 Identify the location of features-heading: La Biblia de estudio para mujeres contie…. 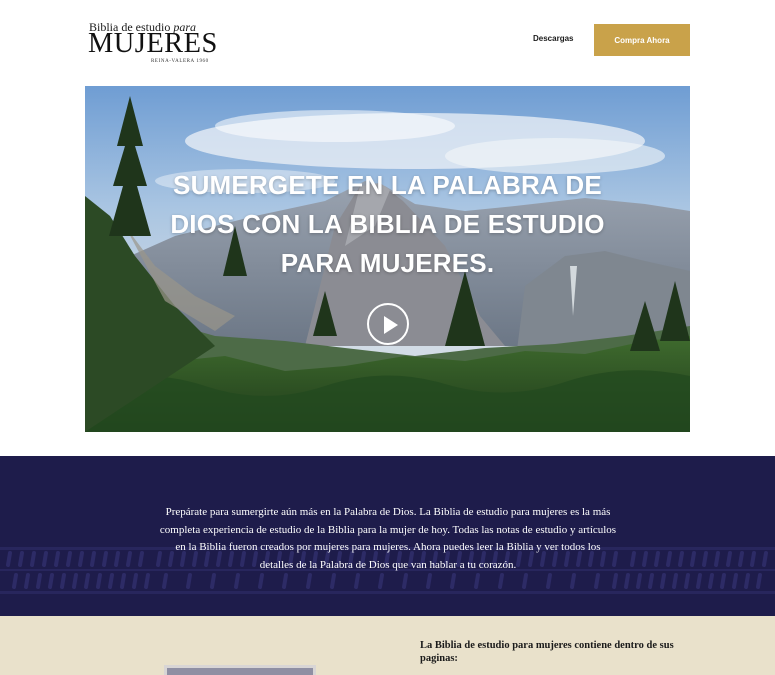
(547, 652).